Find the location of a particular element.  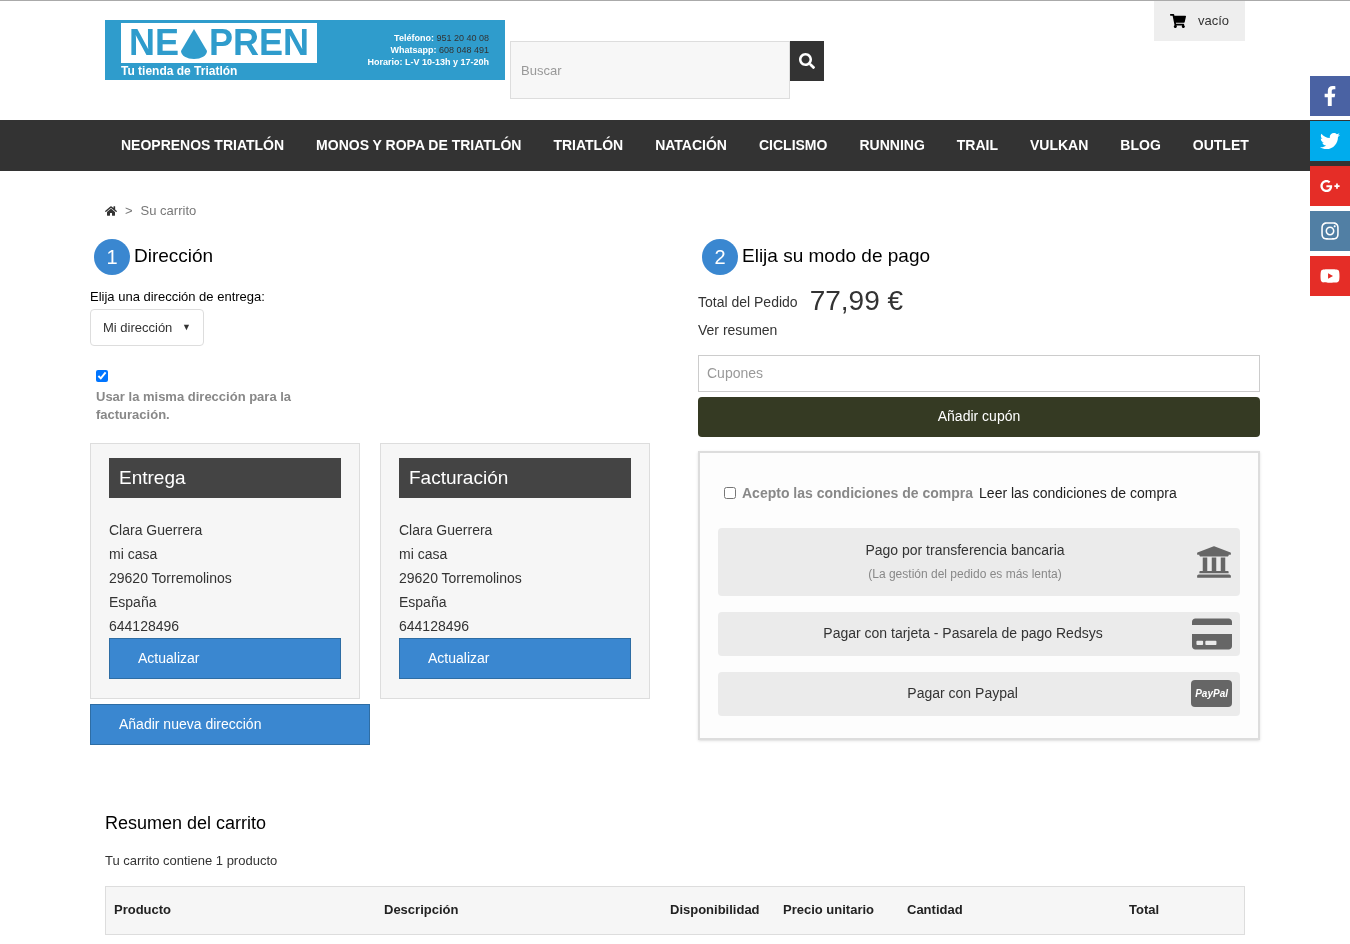

step-number: 1 is located at coordinates (112, 256).